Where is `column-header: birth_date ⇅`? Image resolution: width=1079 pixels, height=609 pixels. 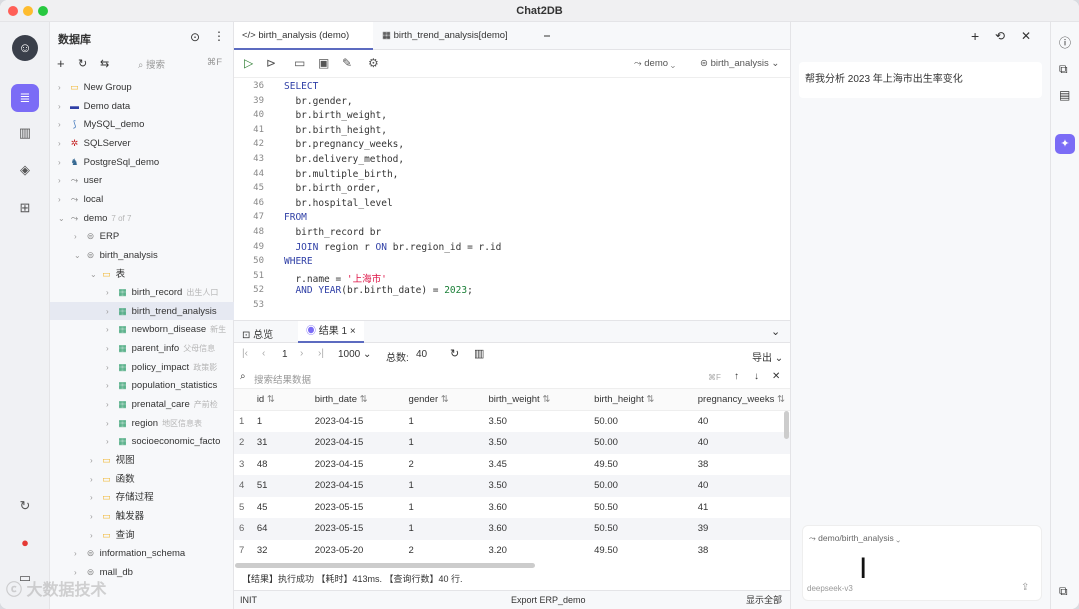
column-header: birth_date ⇅ is located at coordinates (356, 400).